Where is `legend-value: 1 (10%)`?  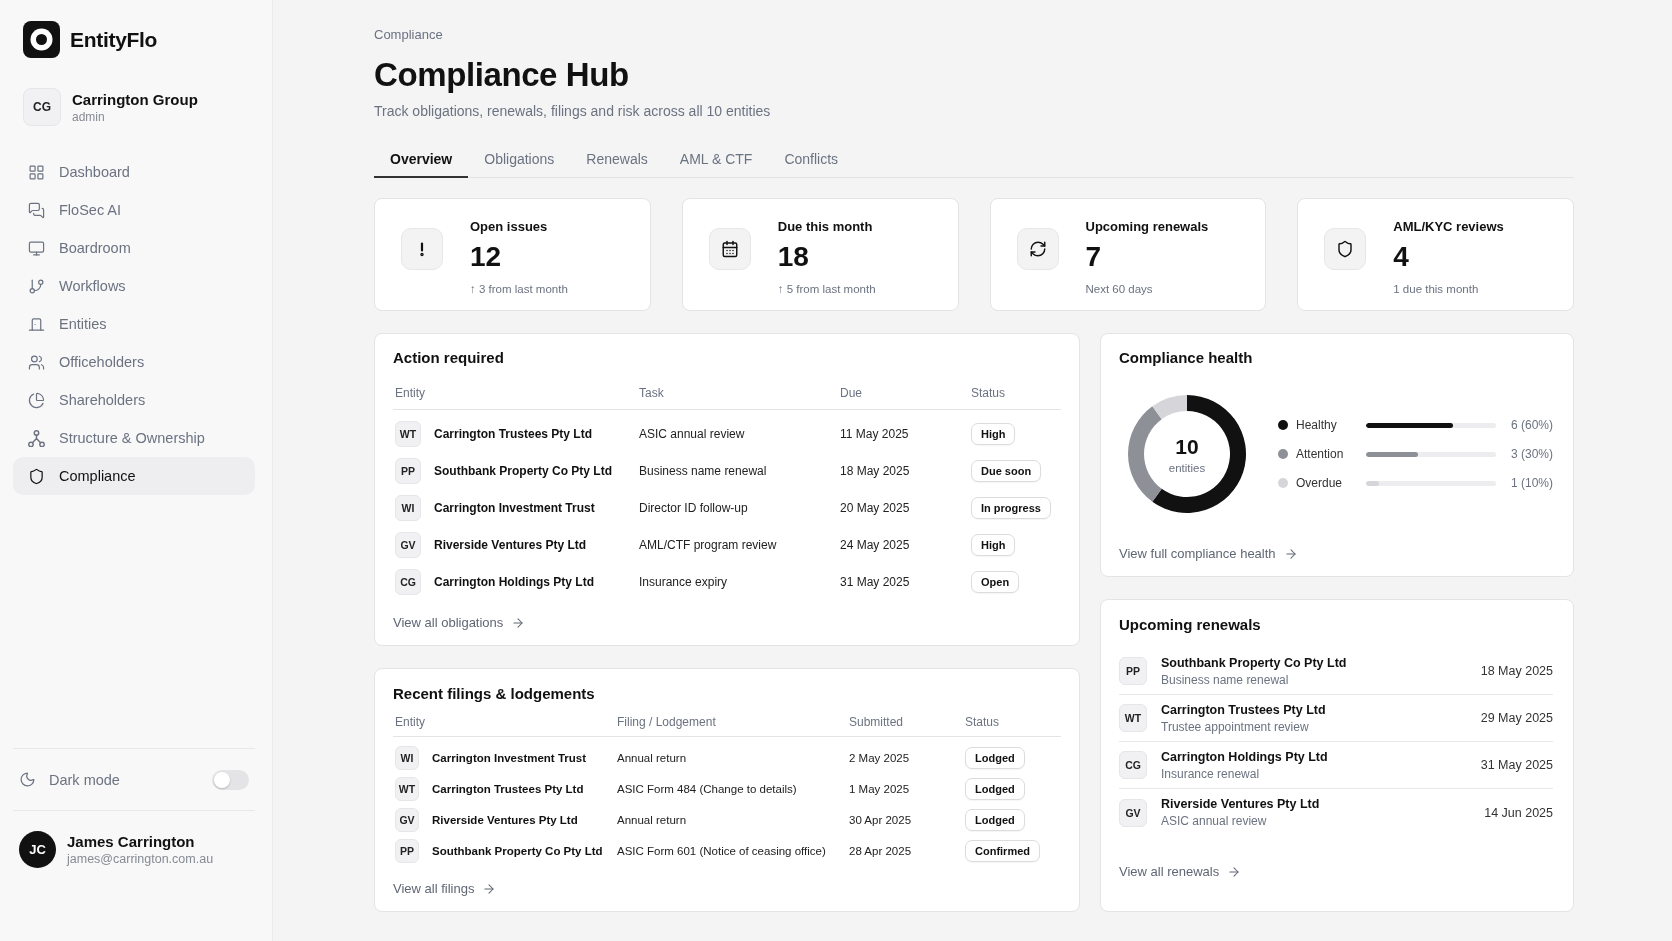 legend-value: 1 (10%) is located at coordinates (1531, 483).